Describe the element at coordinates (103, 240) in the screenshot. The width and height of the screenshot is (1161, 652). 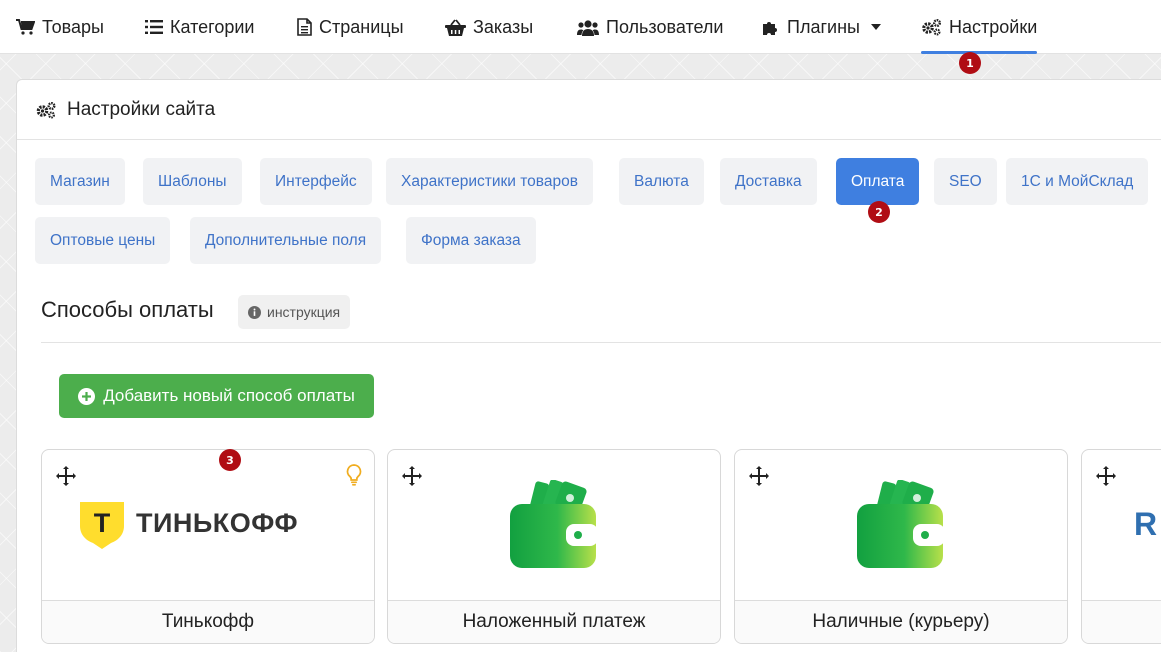
I see `tab-wholesale-prices: Оптовые цены` at that location.